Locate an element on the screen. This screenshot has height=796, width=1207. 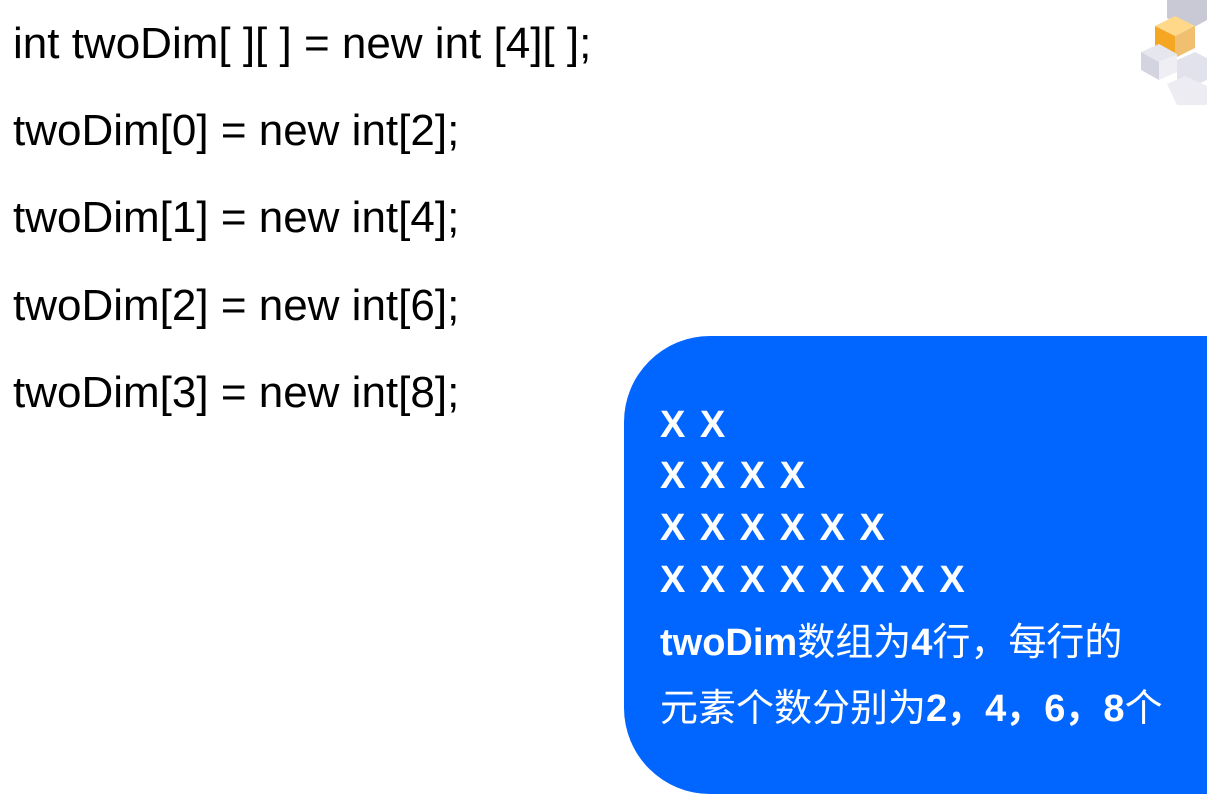
note-text: twoDim is located at coordinates (729, 643).